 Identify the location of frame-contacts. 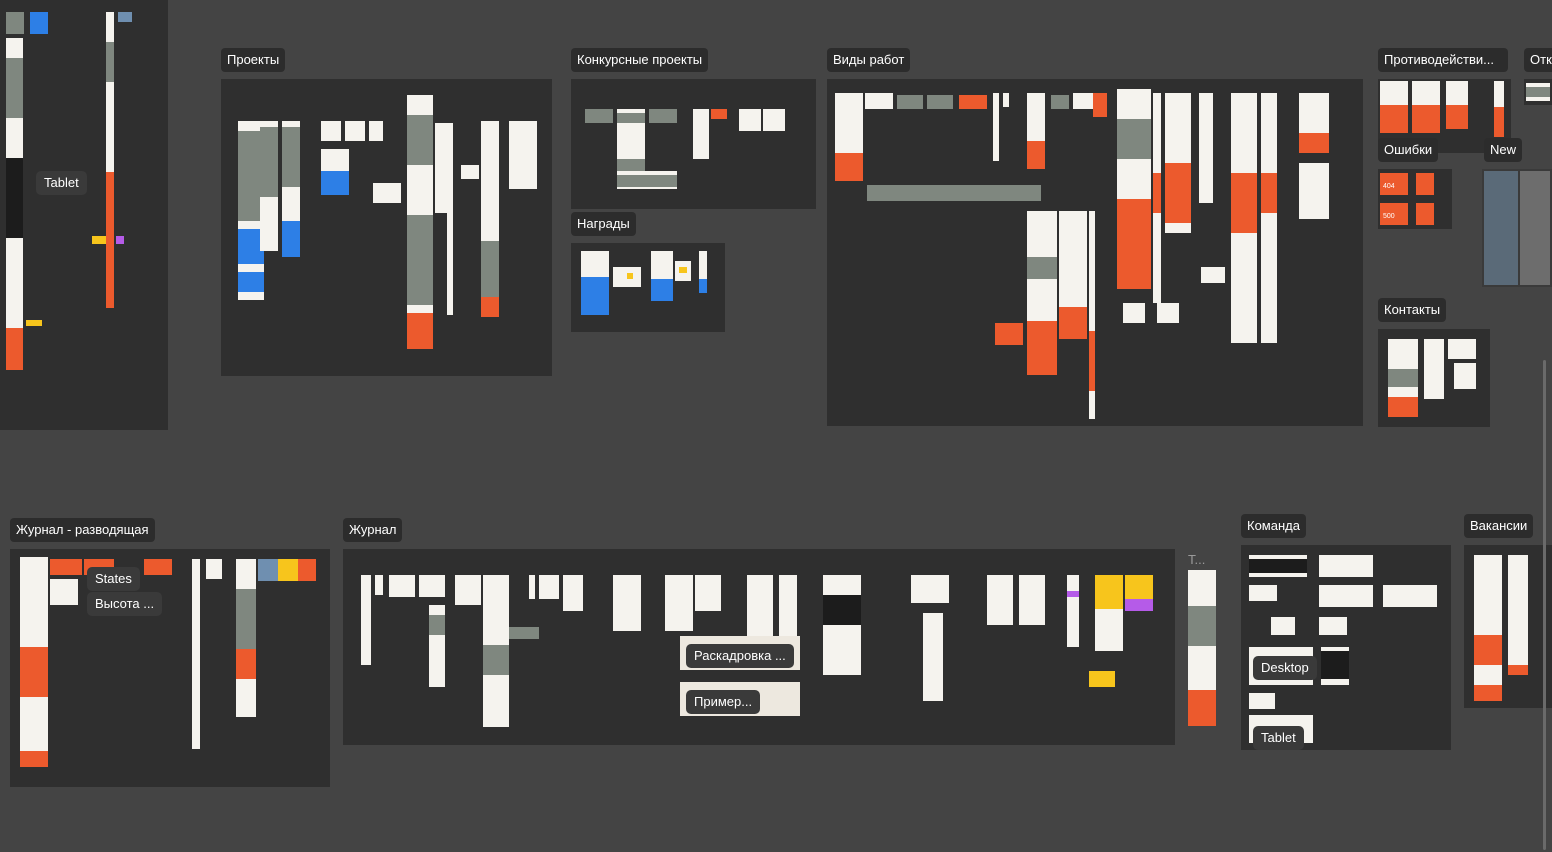
(1434, 378).